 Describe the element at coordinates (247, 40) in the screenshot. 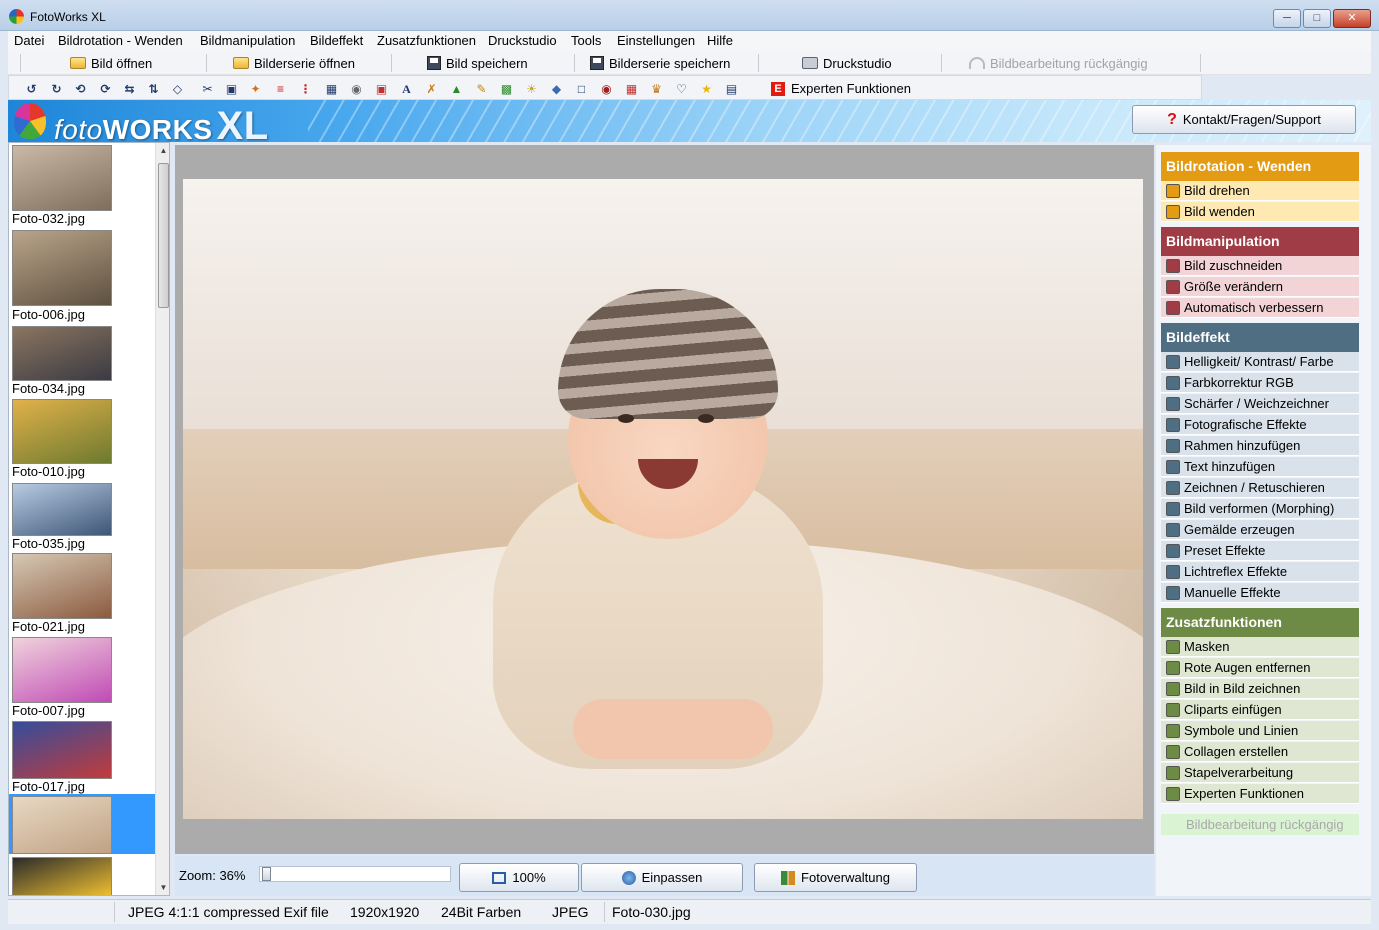

I see `menu-bildmanipulation: Bildmanipulation` at that location.